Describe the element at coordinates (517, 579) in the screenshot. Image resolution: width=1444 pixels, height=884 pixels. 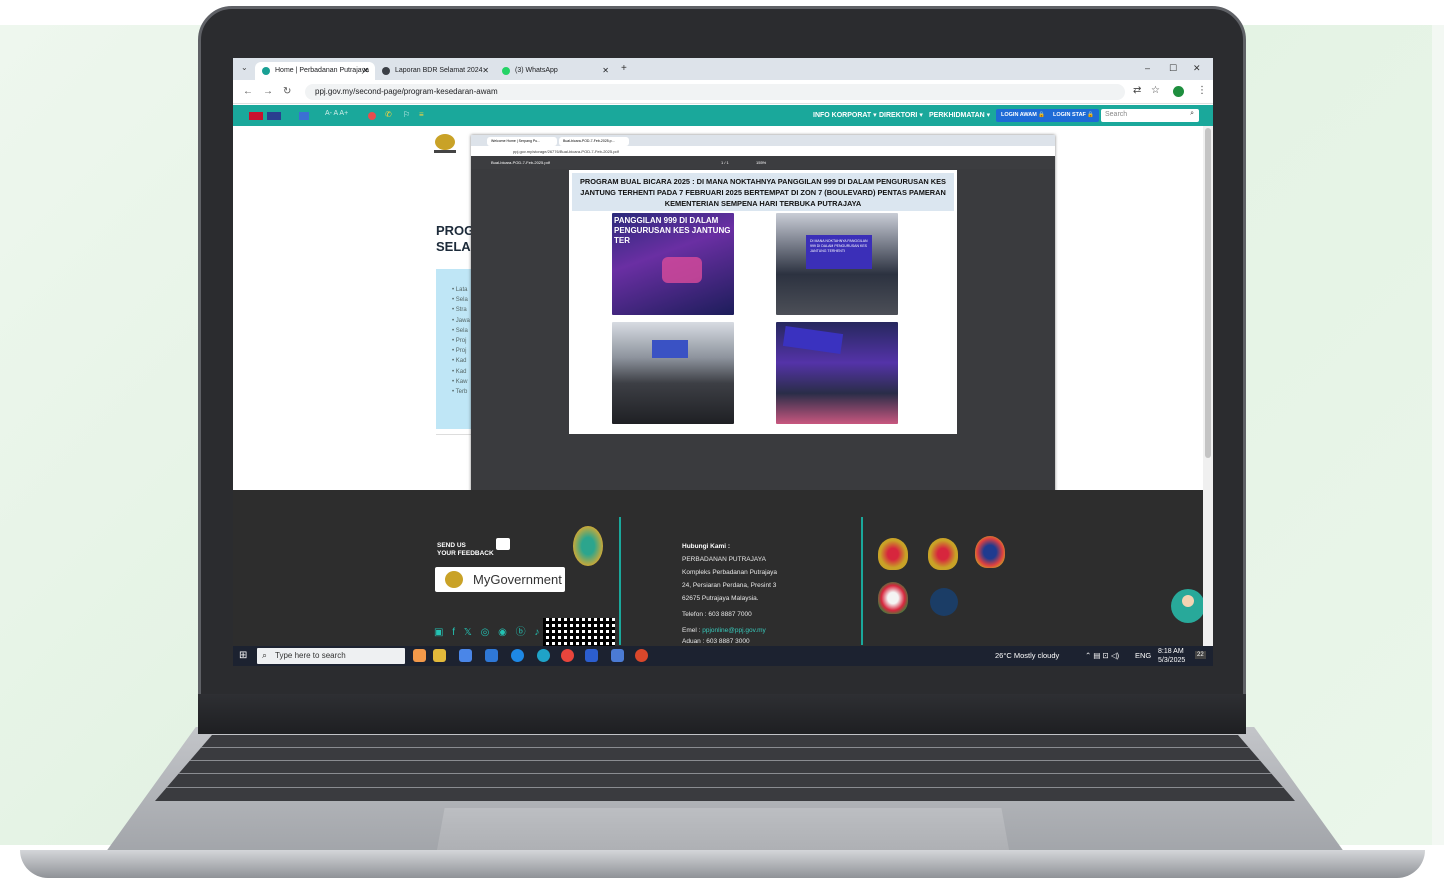
I see `mygov-label: MyGovernment` at that location.